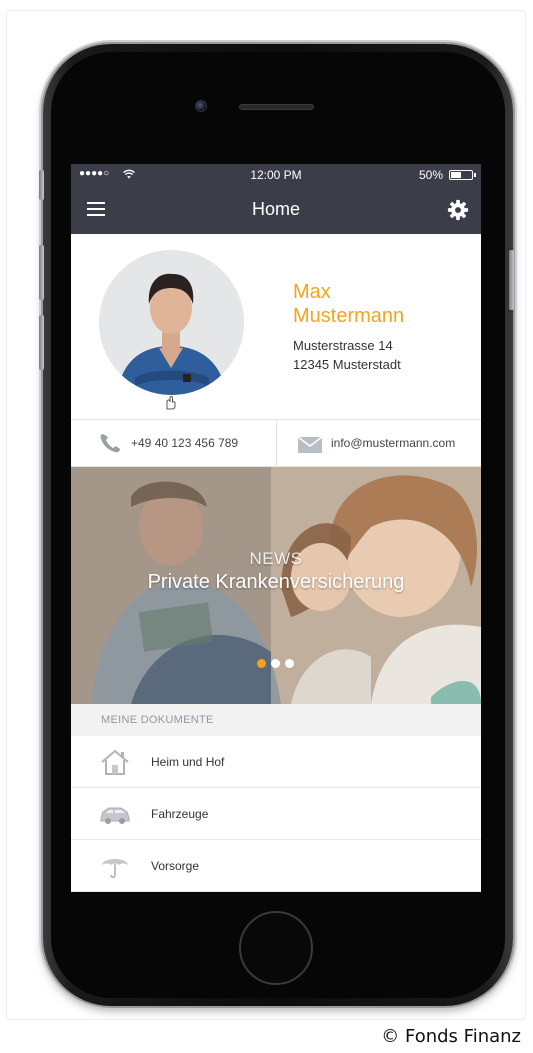  I want to click on news-caption: NEWS Private Krankenversicherung, so click(276, 571).